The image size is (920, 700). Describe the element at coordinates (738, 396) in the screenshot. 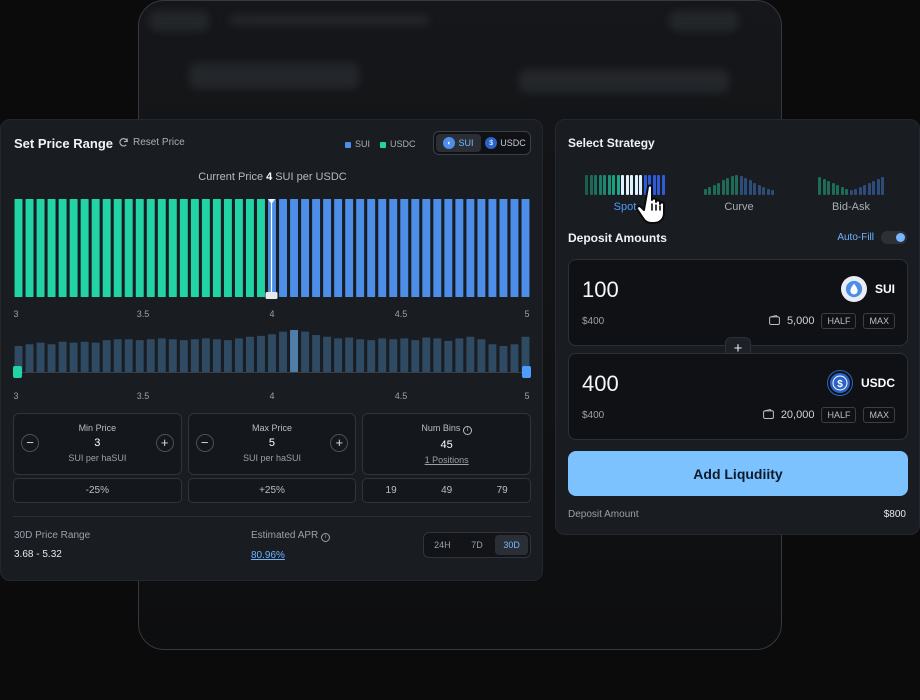

I see `deposit-card-usdc: 400 $400 $ USDC 20,000 HALF MAX` at that location.